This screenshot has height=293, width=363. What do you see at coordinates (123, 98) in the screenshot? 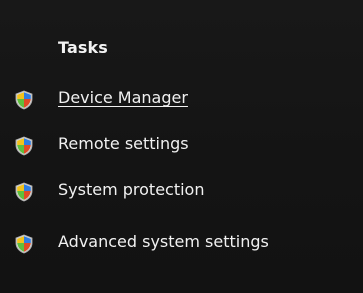
I see `task-label: Device Manager` at bounding box center [123, 98].